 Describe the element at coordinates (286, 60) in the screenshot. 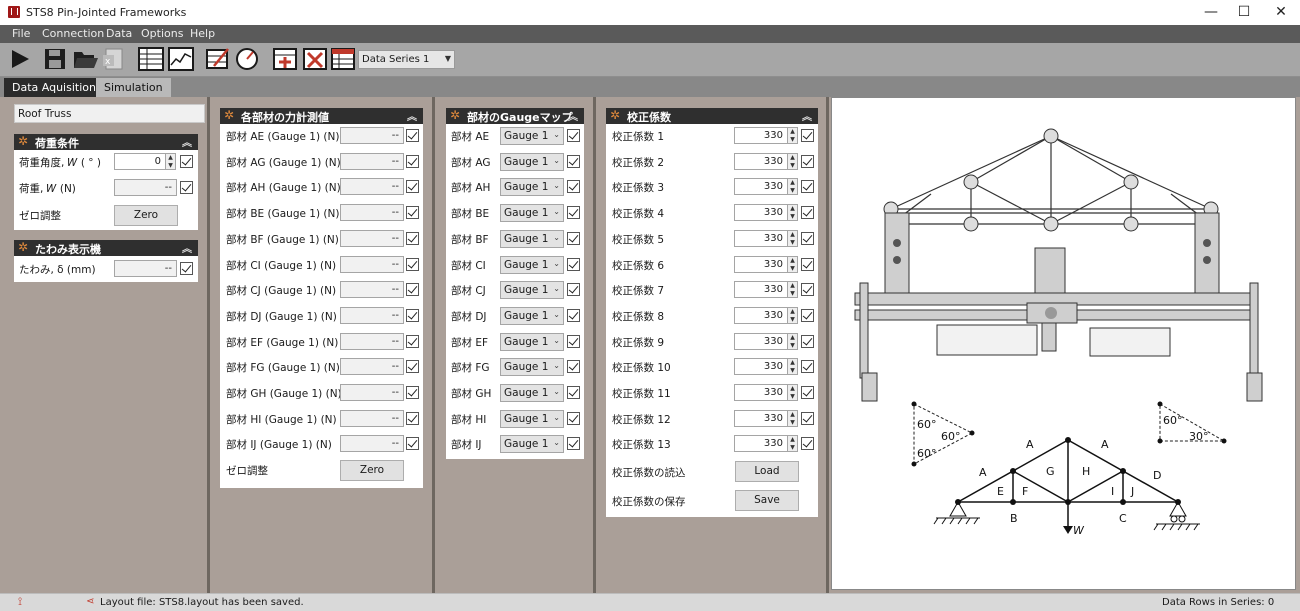

I see `add-row-icon` at that location.